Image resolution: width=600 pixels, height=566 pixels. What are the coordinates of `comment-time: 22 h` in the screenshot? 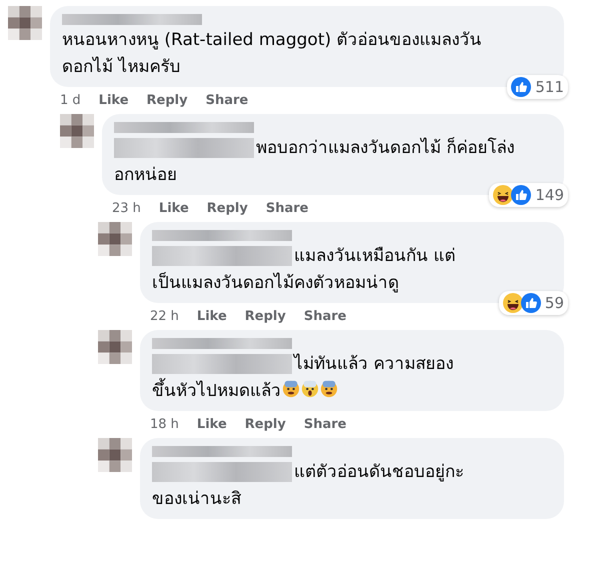 It's located at (164, 316).